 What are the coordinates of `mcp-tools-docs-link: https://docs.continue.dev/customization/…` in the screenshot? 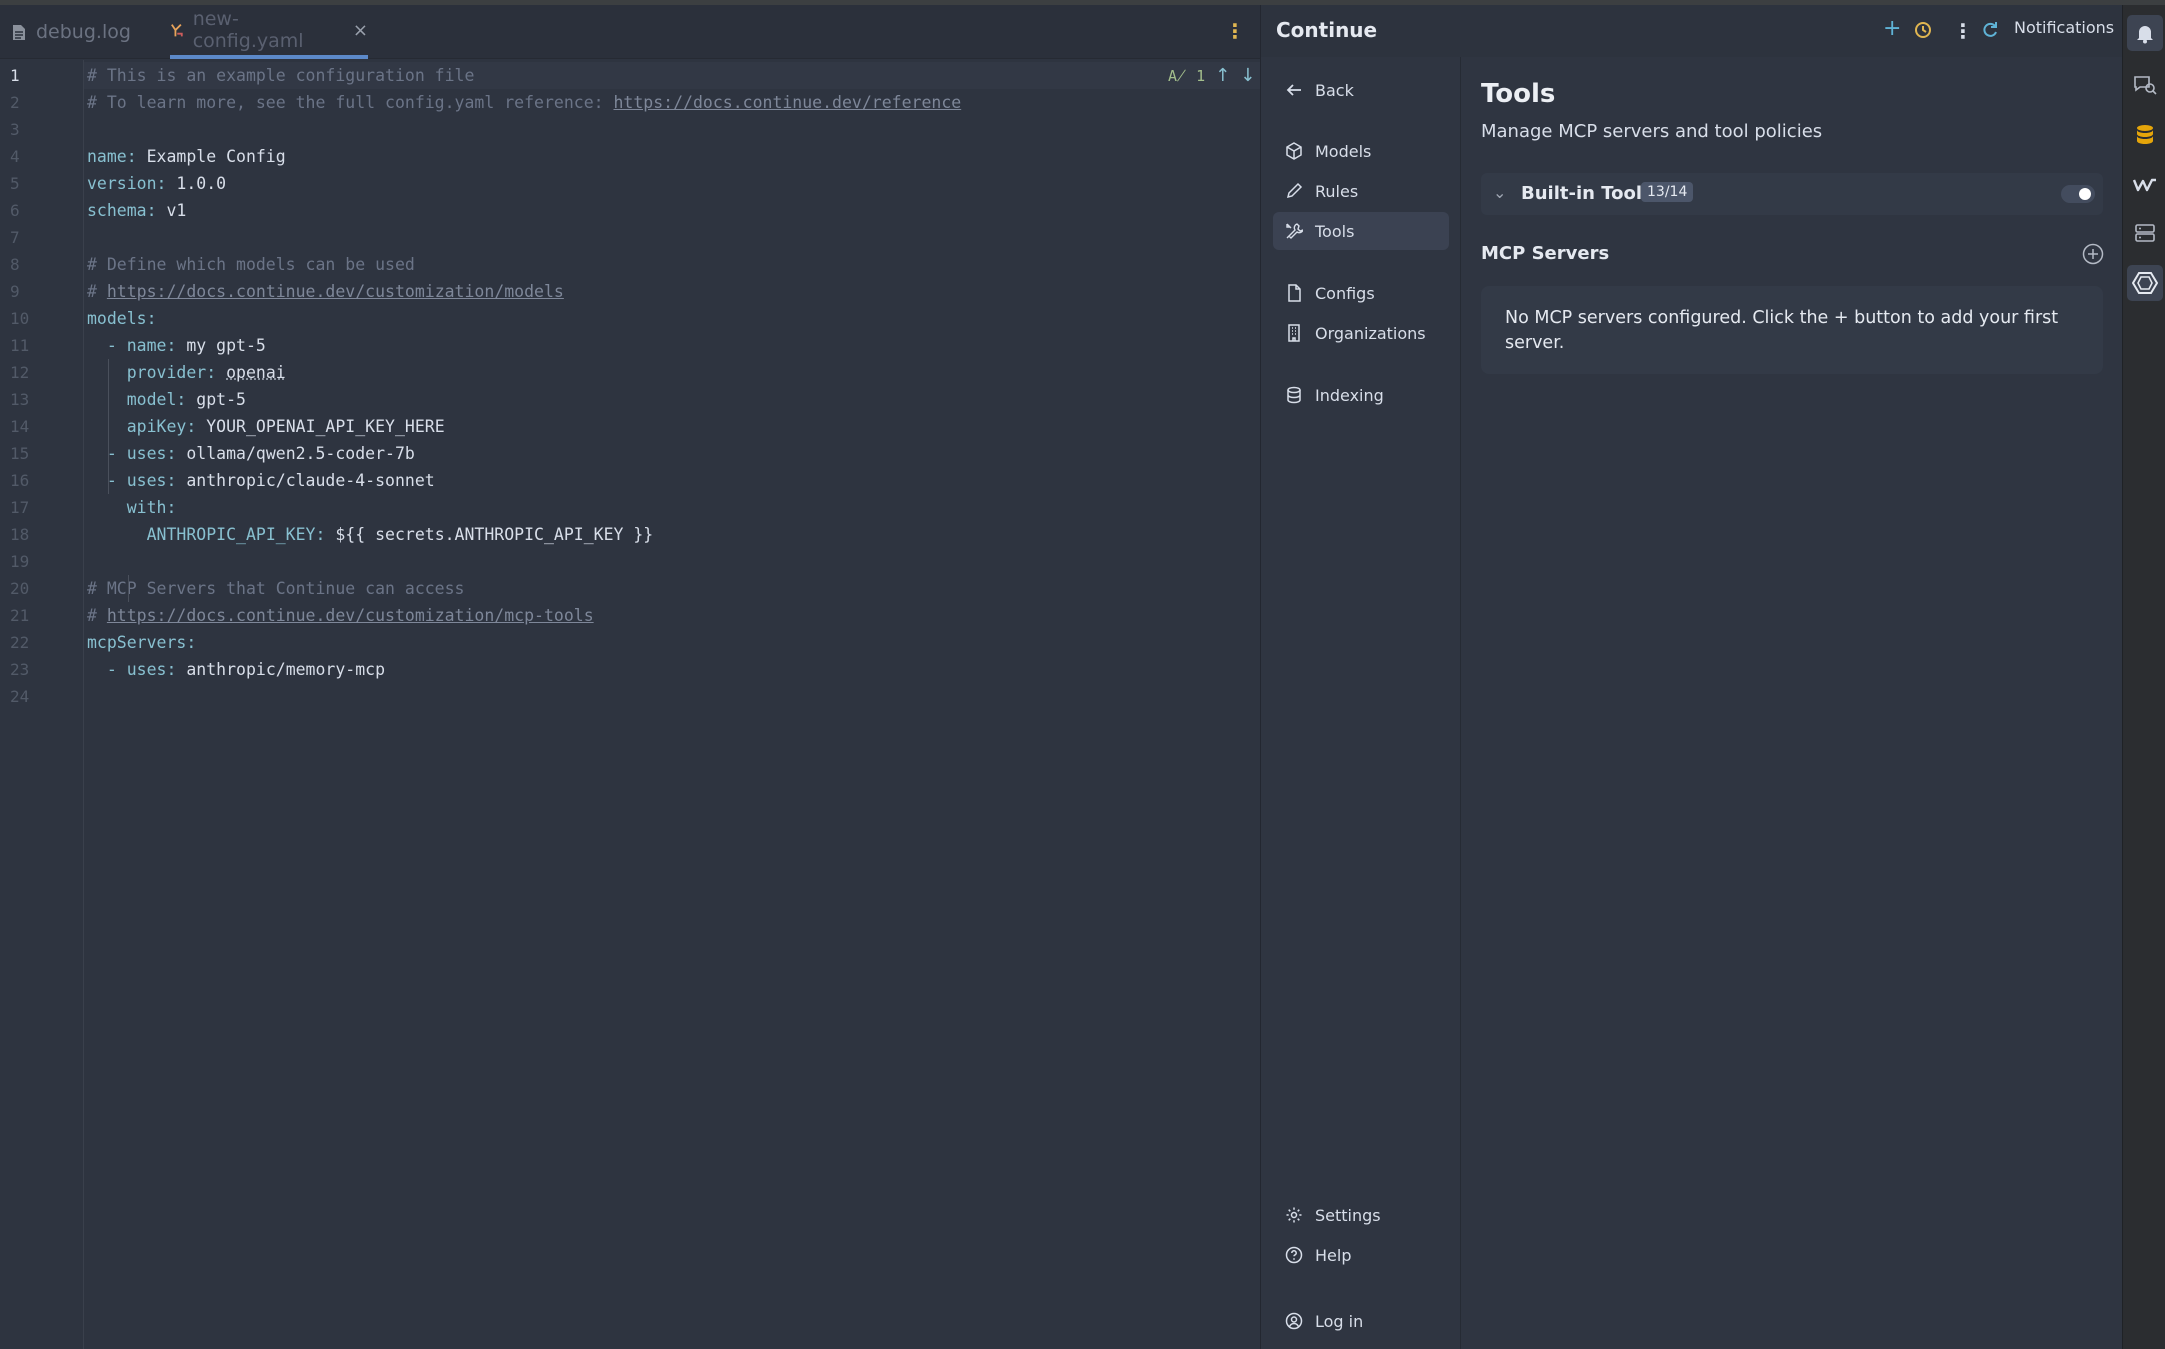 It's located at (350, 615).